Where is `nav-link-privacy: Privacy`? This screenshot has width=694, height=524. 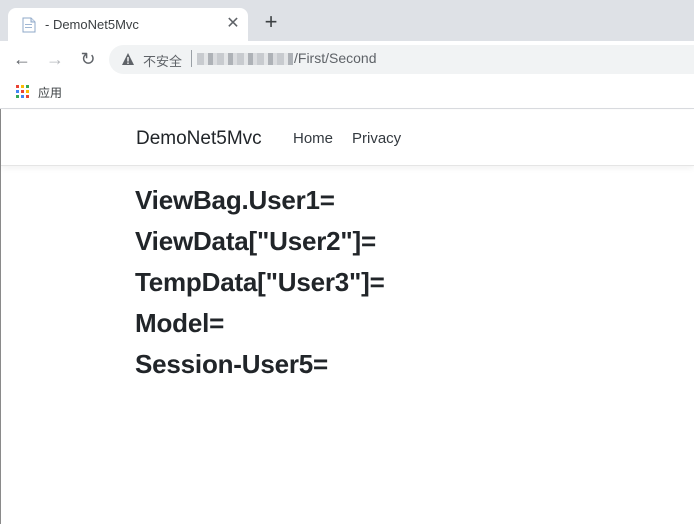 nav-link-privacy: Privacy is located at coordinates (376, 138).